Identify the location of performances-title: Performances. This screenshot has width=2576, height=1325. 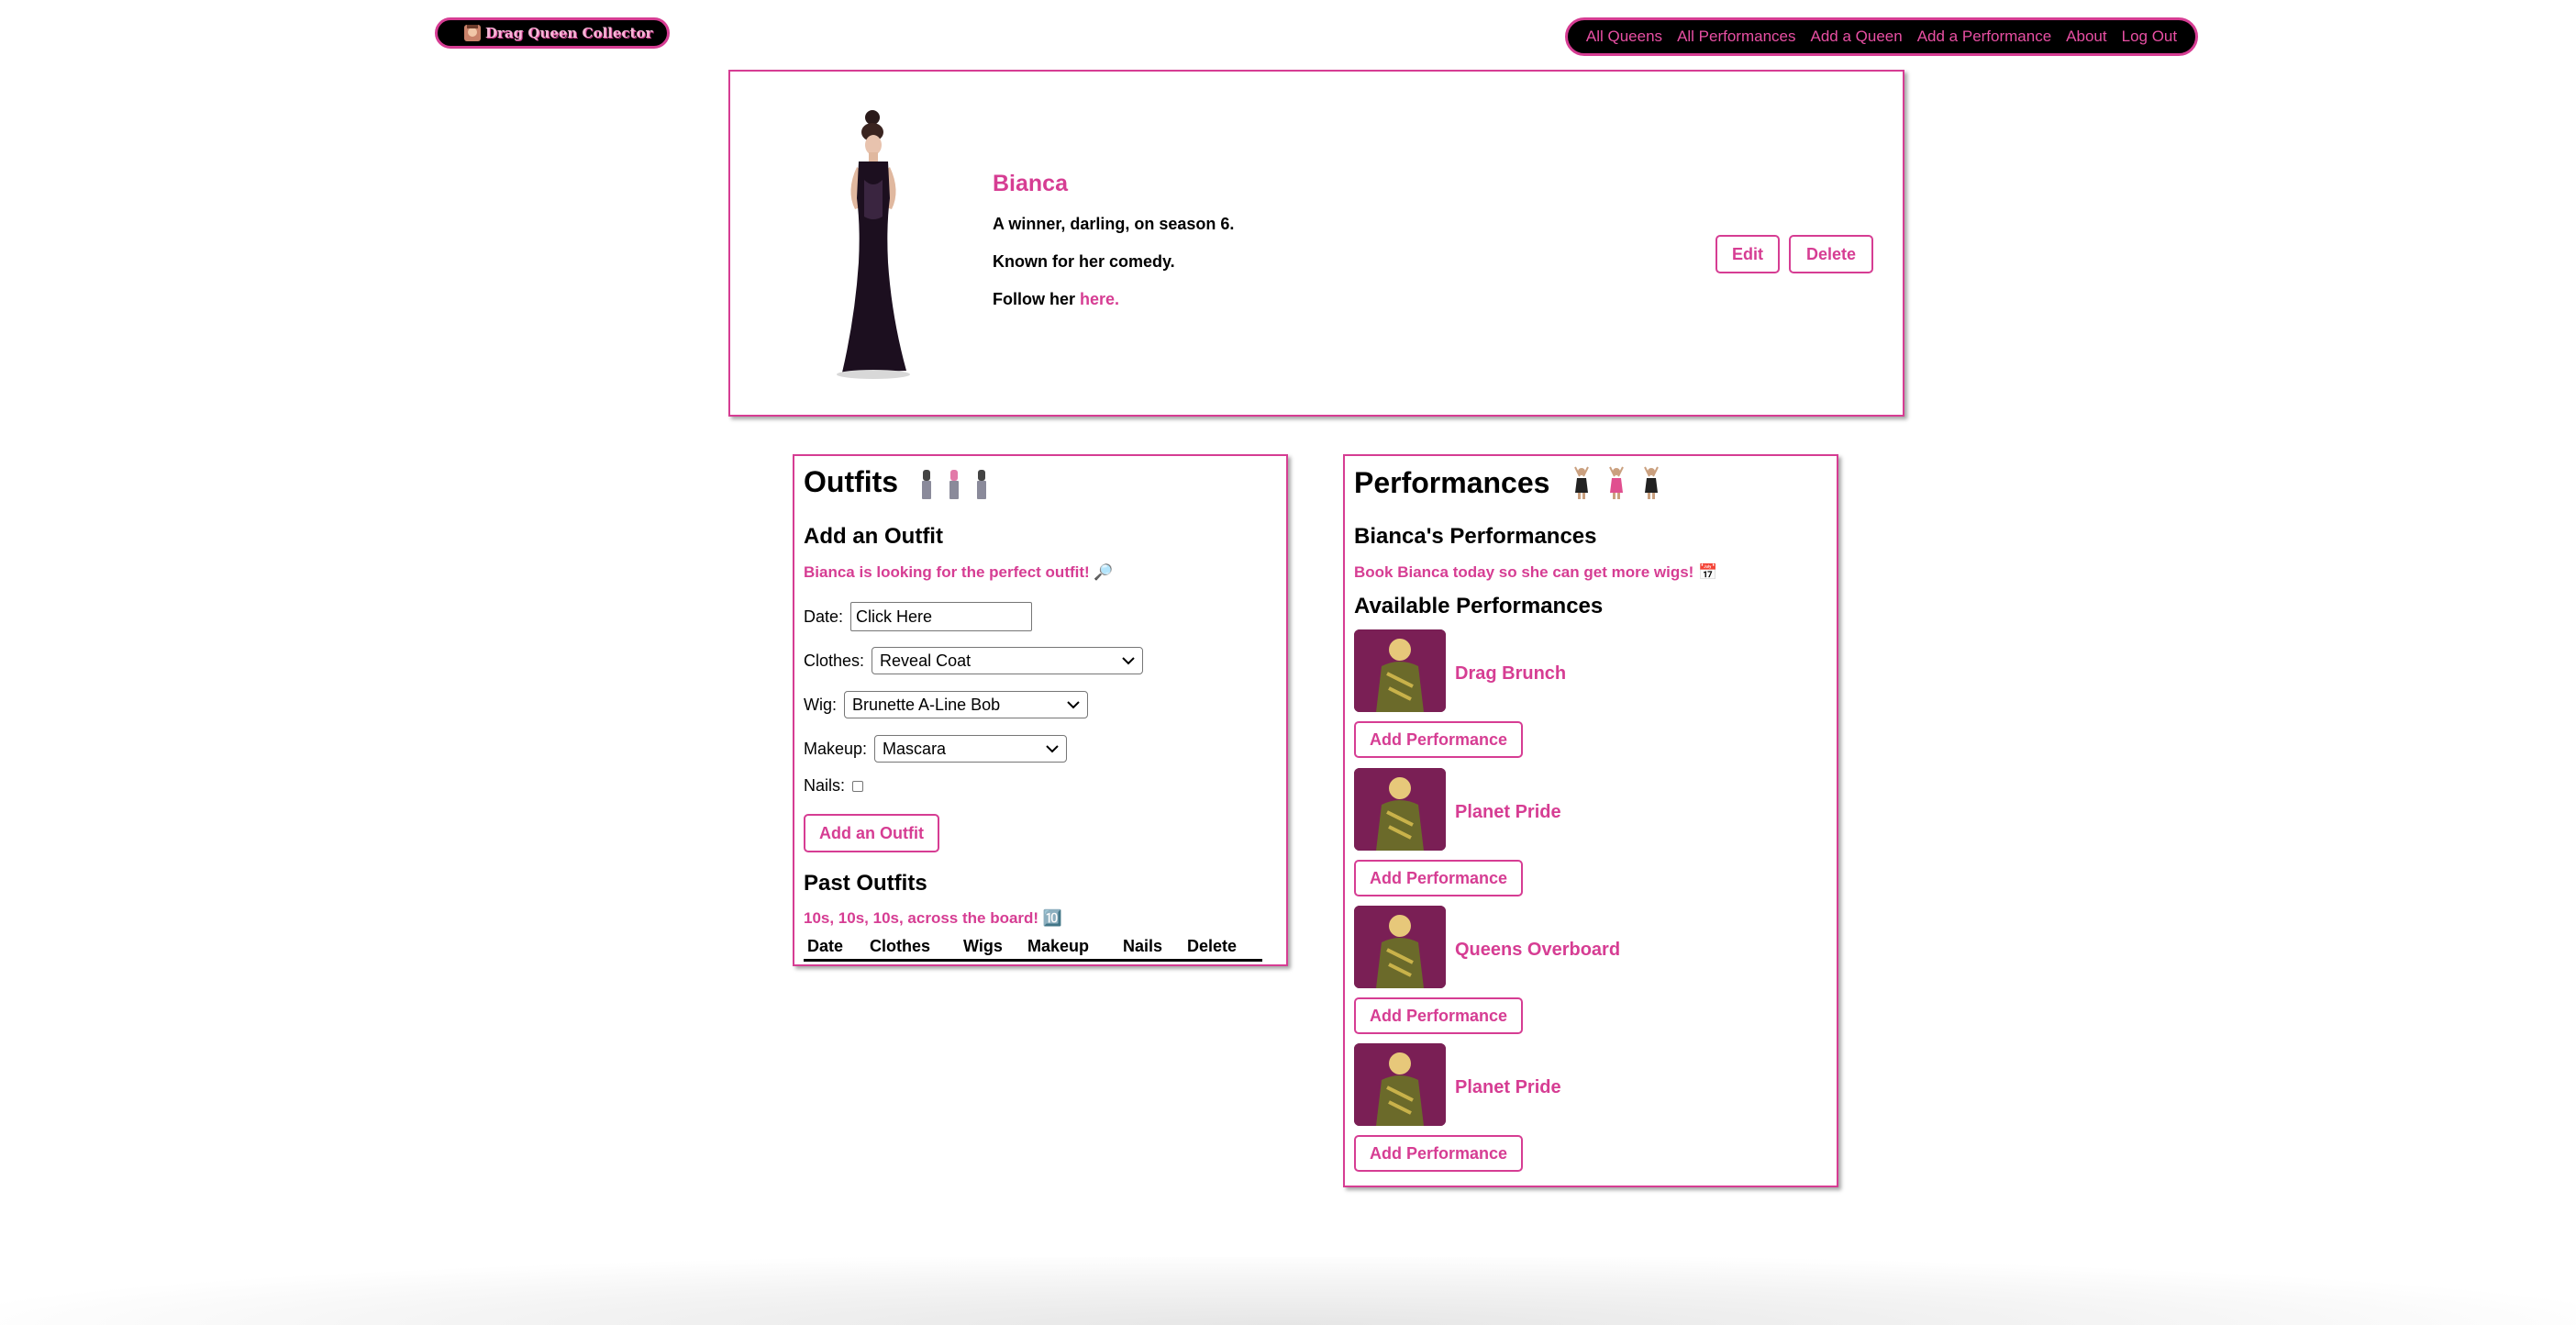
(1452, 482).